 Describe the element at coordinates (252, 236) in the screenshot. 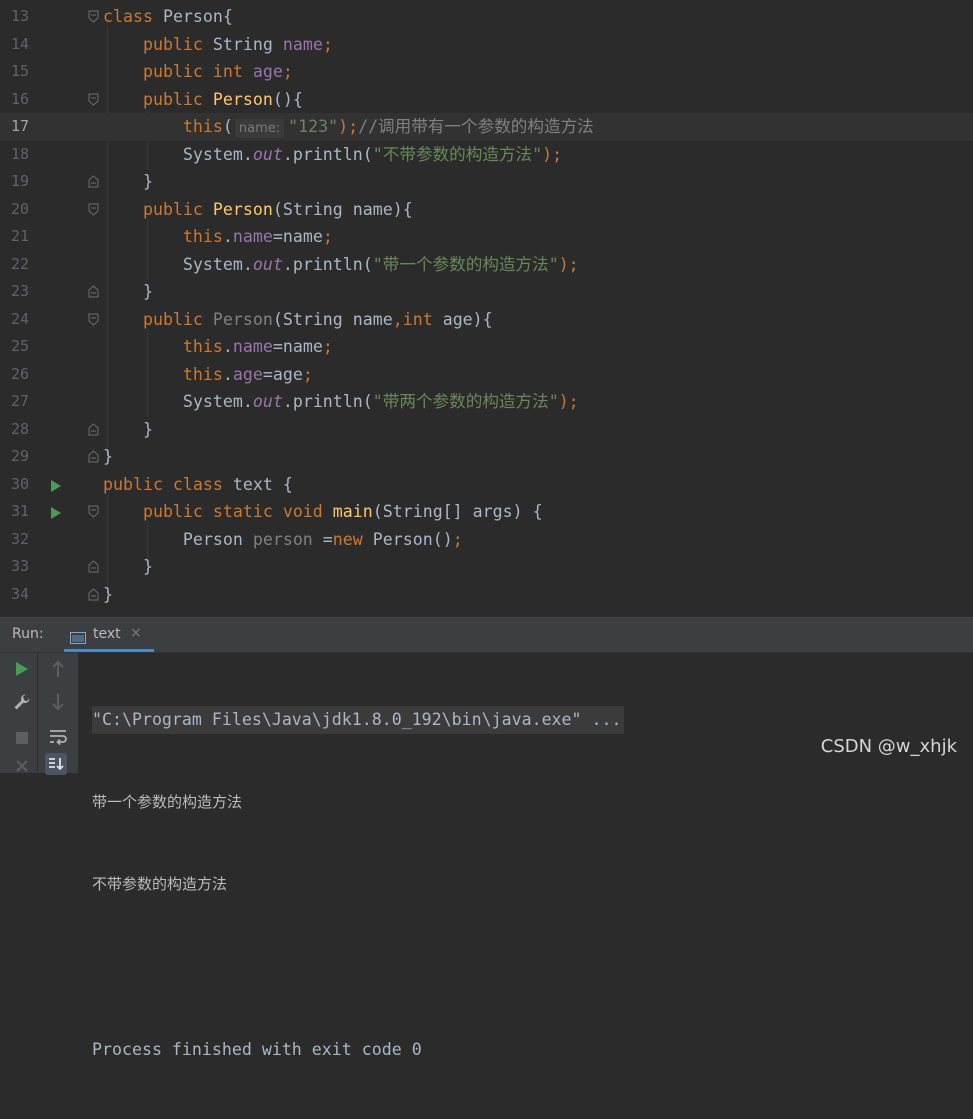

I see `code-token: name` at that location.